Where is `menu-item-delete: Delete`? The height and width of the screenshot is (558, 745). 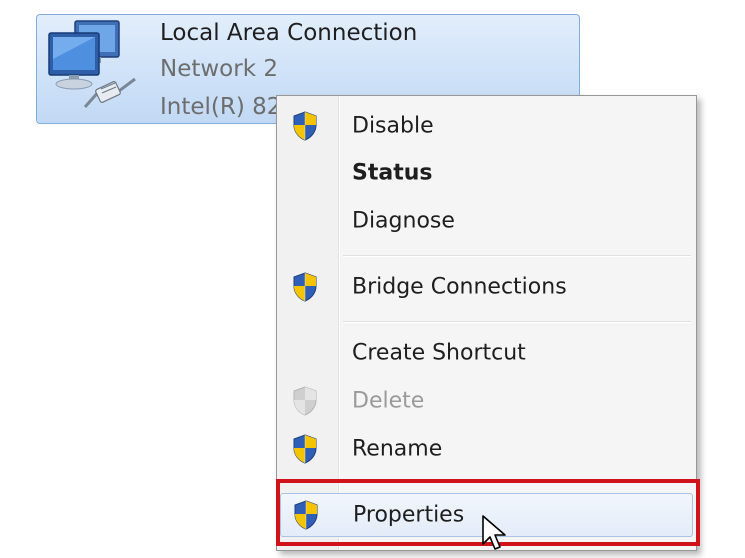
menu-item-delete: Delete is located at coordinates (486, 401).